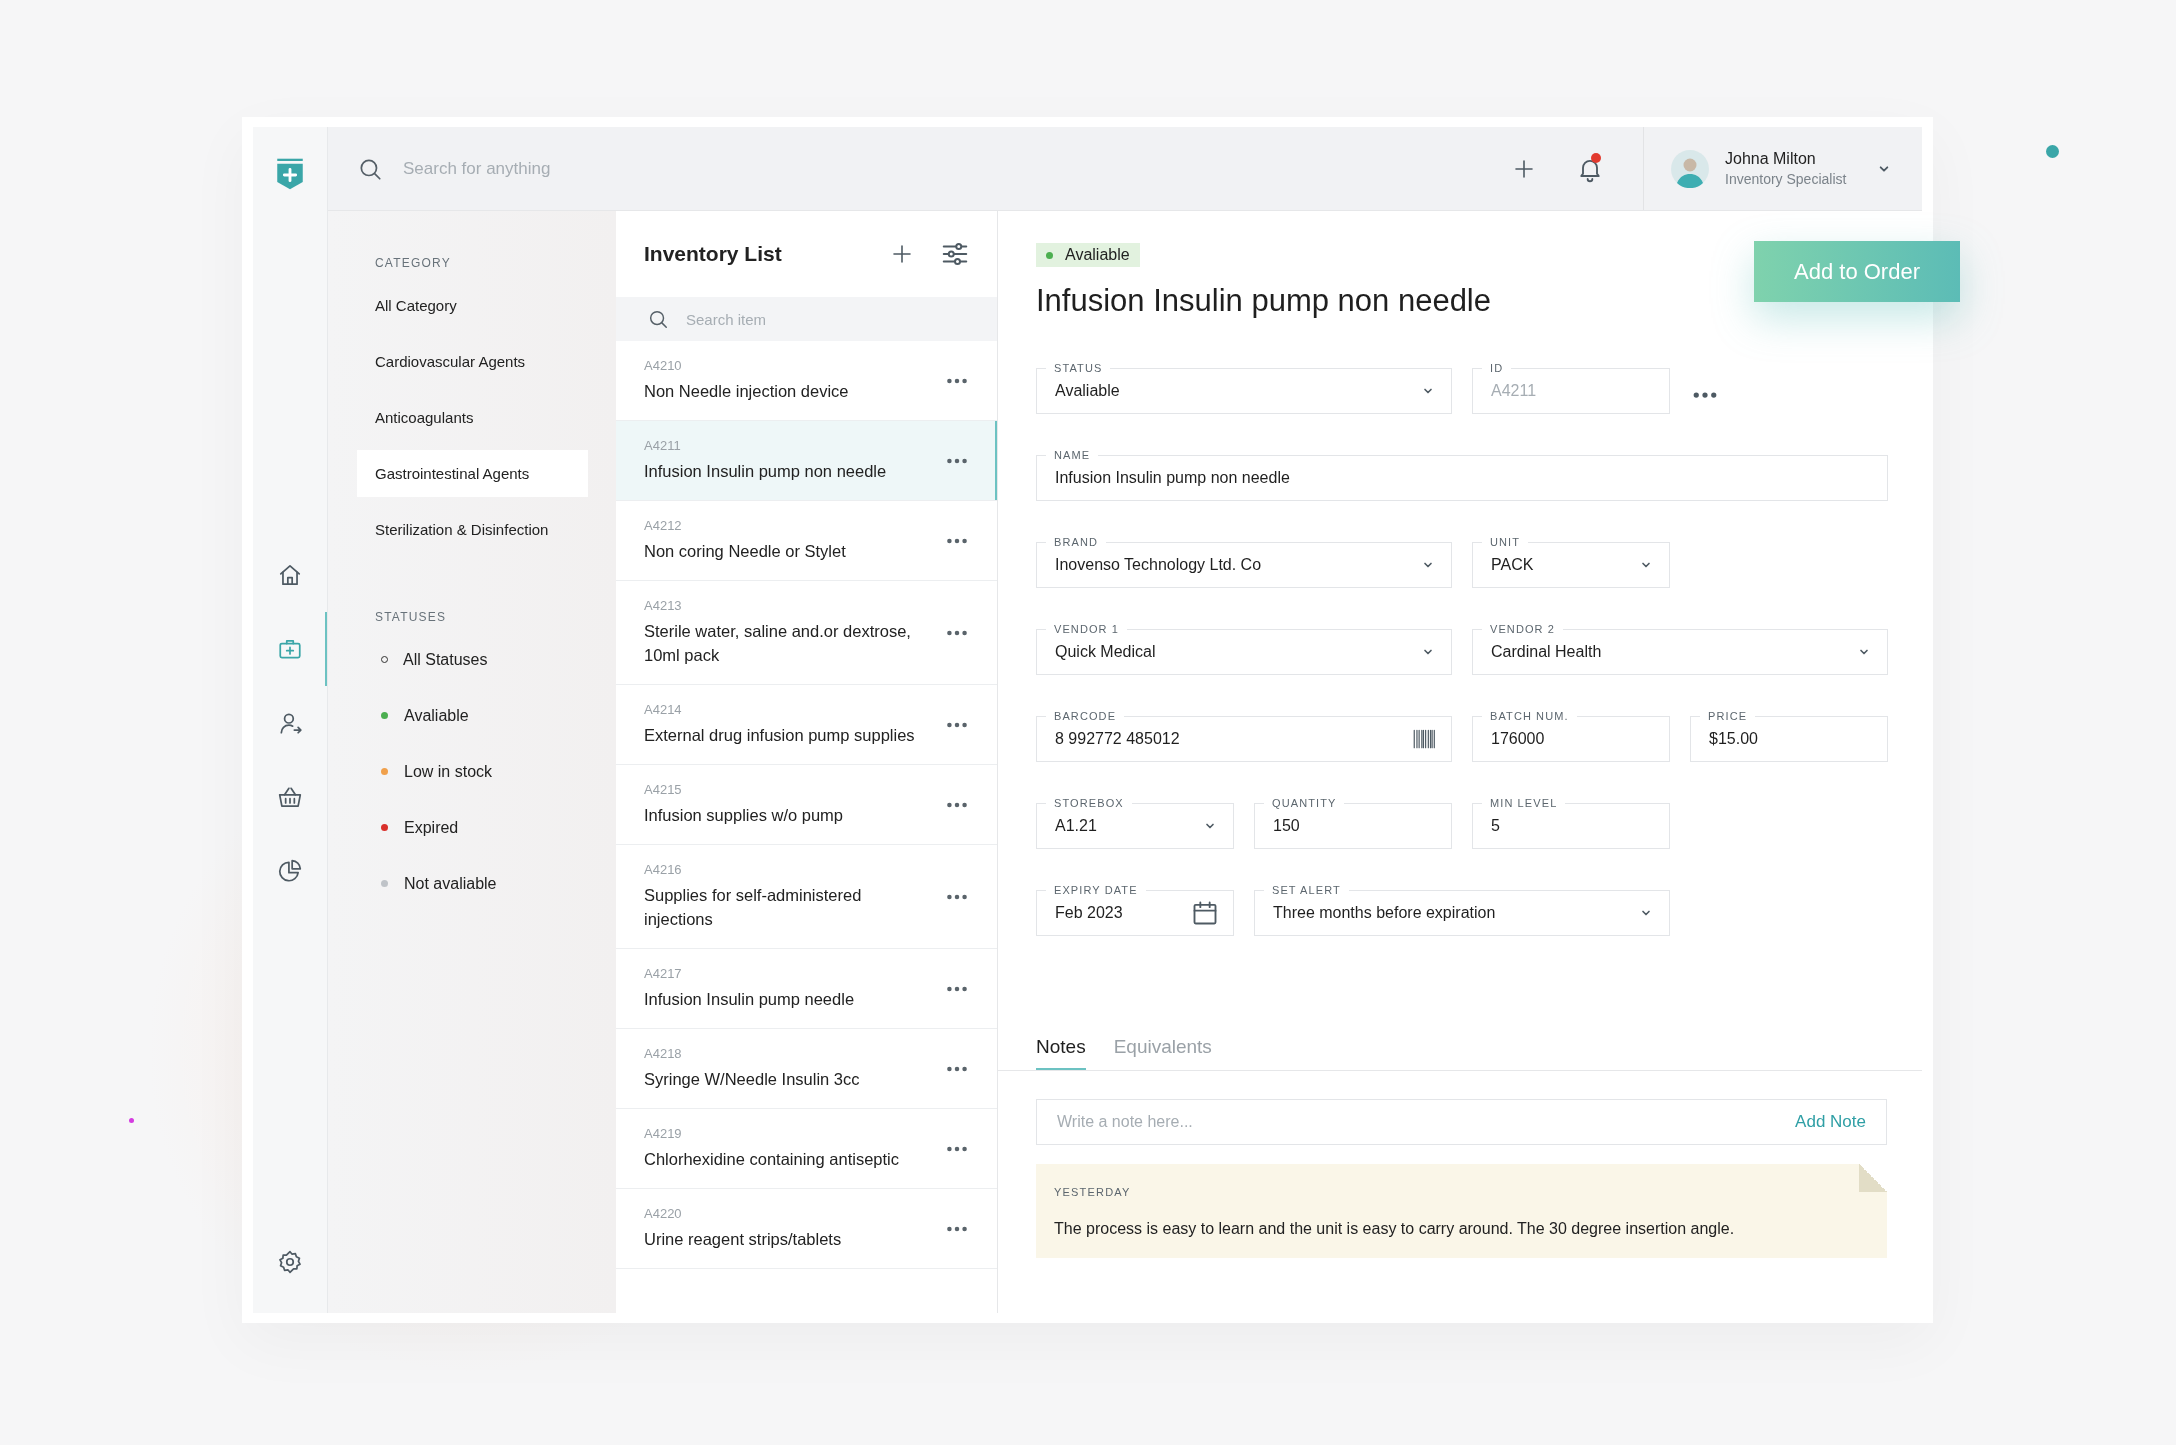 Image resolution: width=2176 pixels, height=1445 pixels. Describe the element at coordinates (663, 709) in the screenshot. I see `item-code: A4214` at that location.